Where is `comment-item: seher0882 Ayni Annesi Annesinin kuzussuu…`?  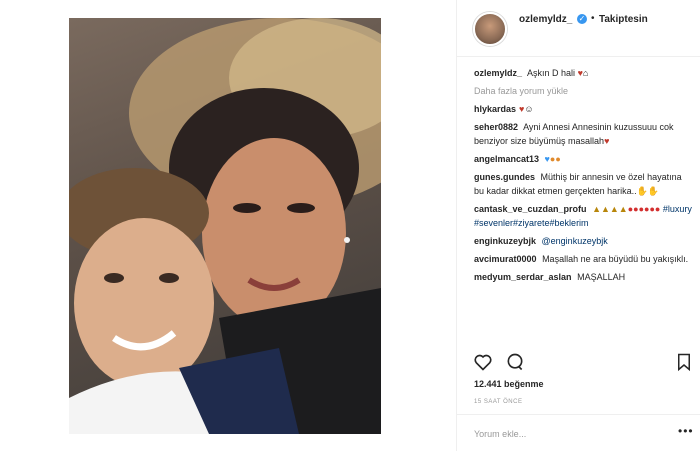
comment-item: seher0882 Ayni Annesi Annesinin kuzussuu… is located at coordinates (583, 134).